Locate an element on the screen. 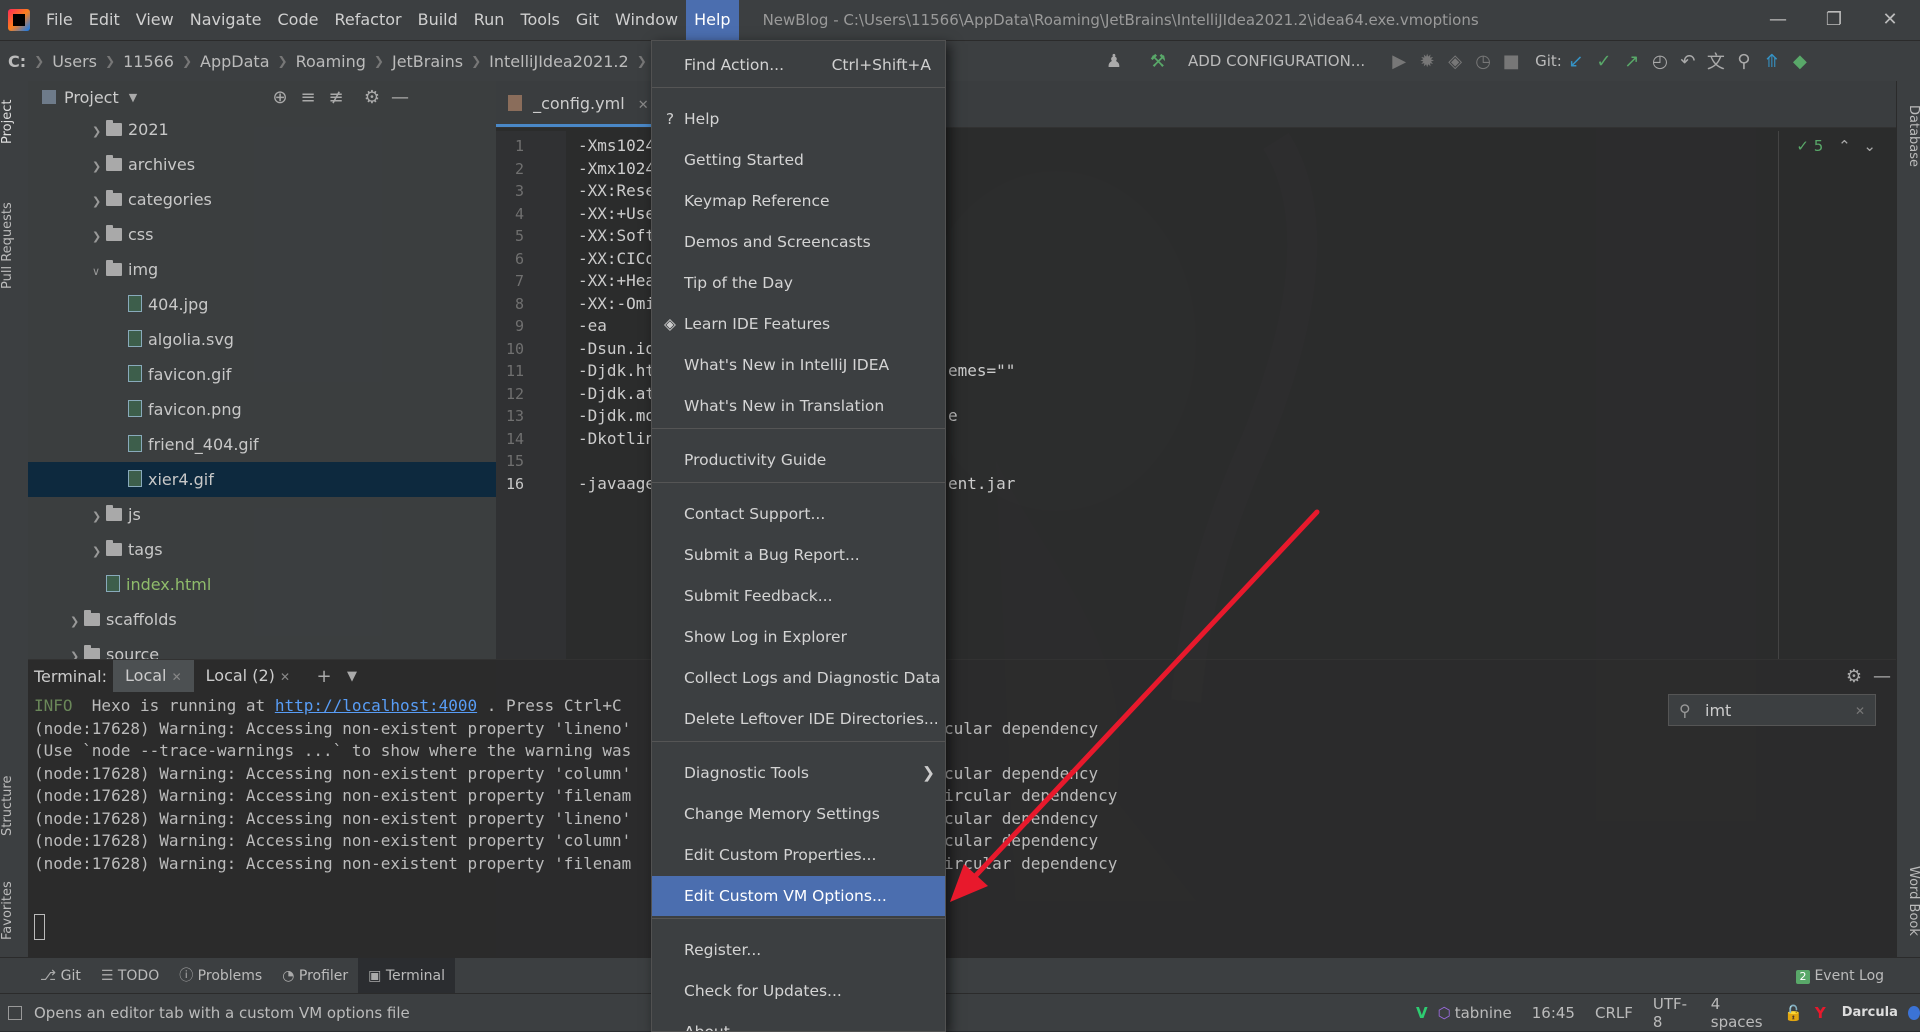  breadcrumb-item: JetBrains is located at coordinates (427, 61).